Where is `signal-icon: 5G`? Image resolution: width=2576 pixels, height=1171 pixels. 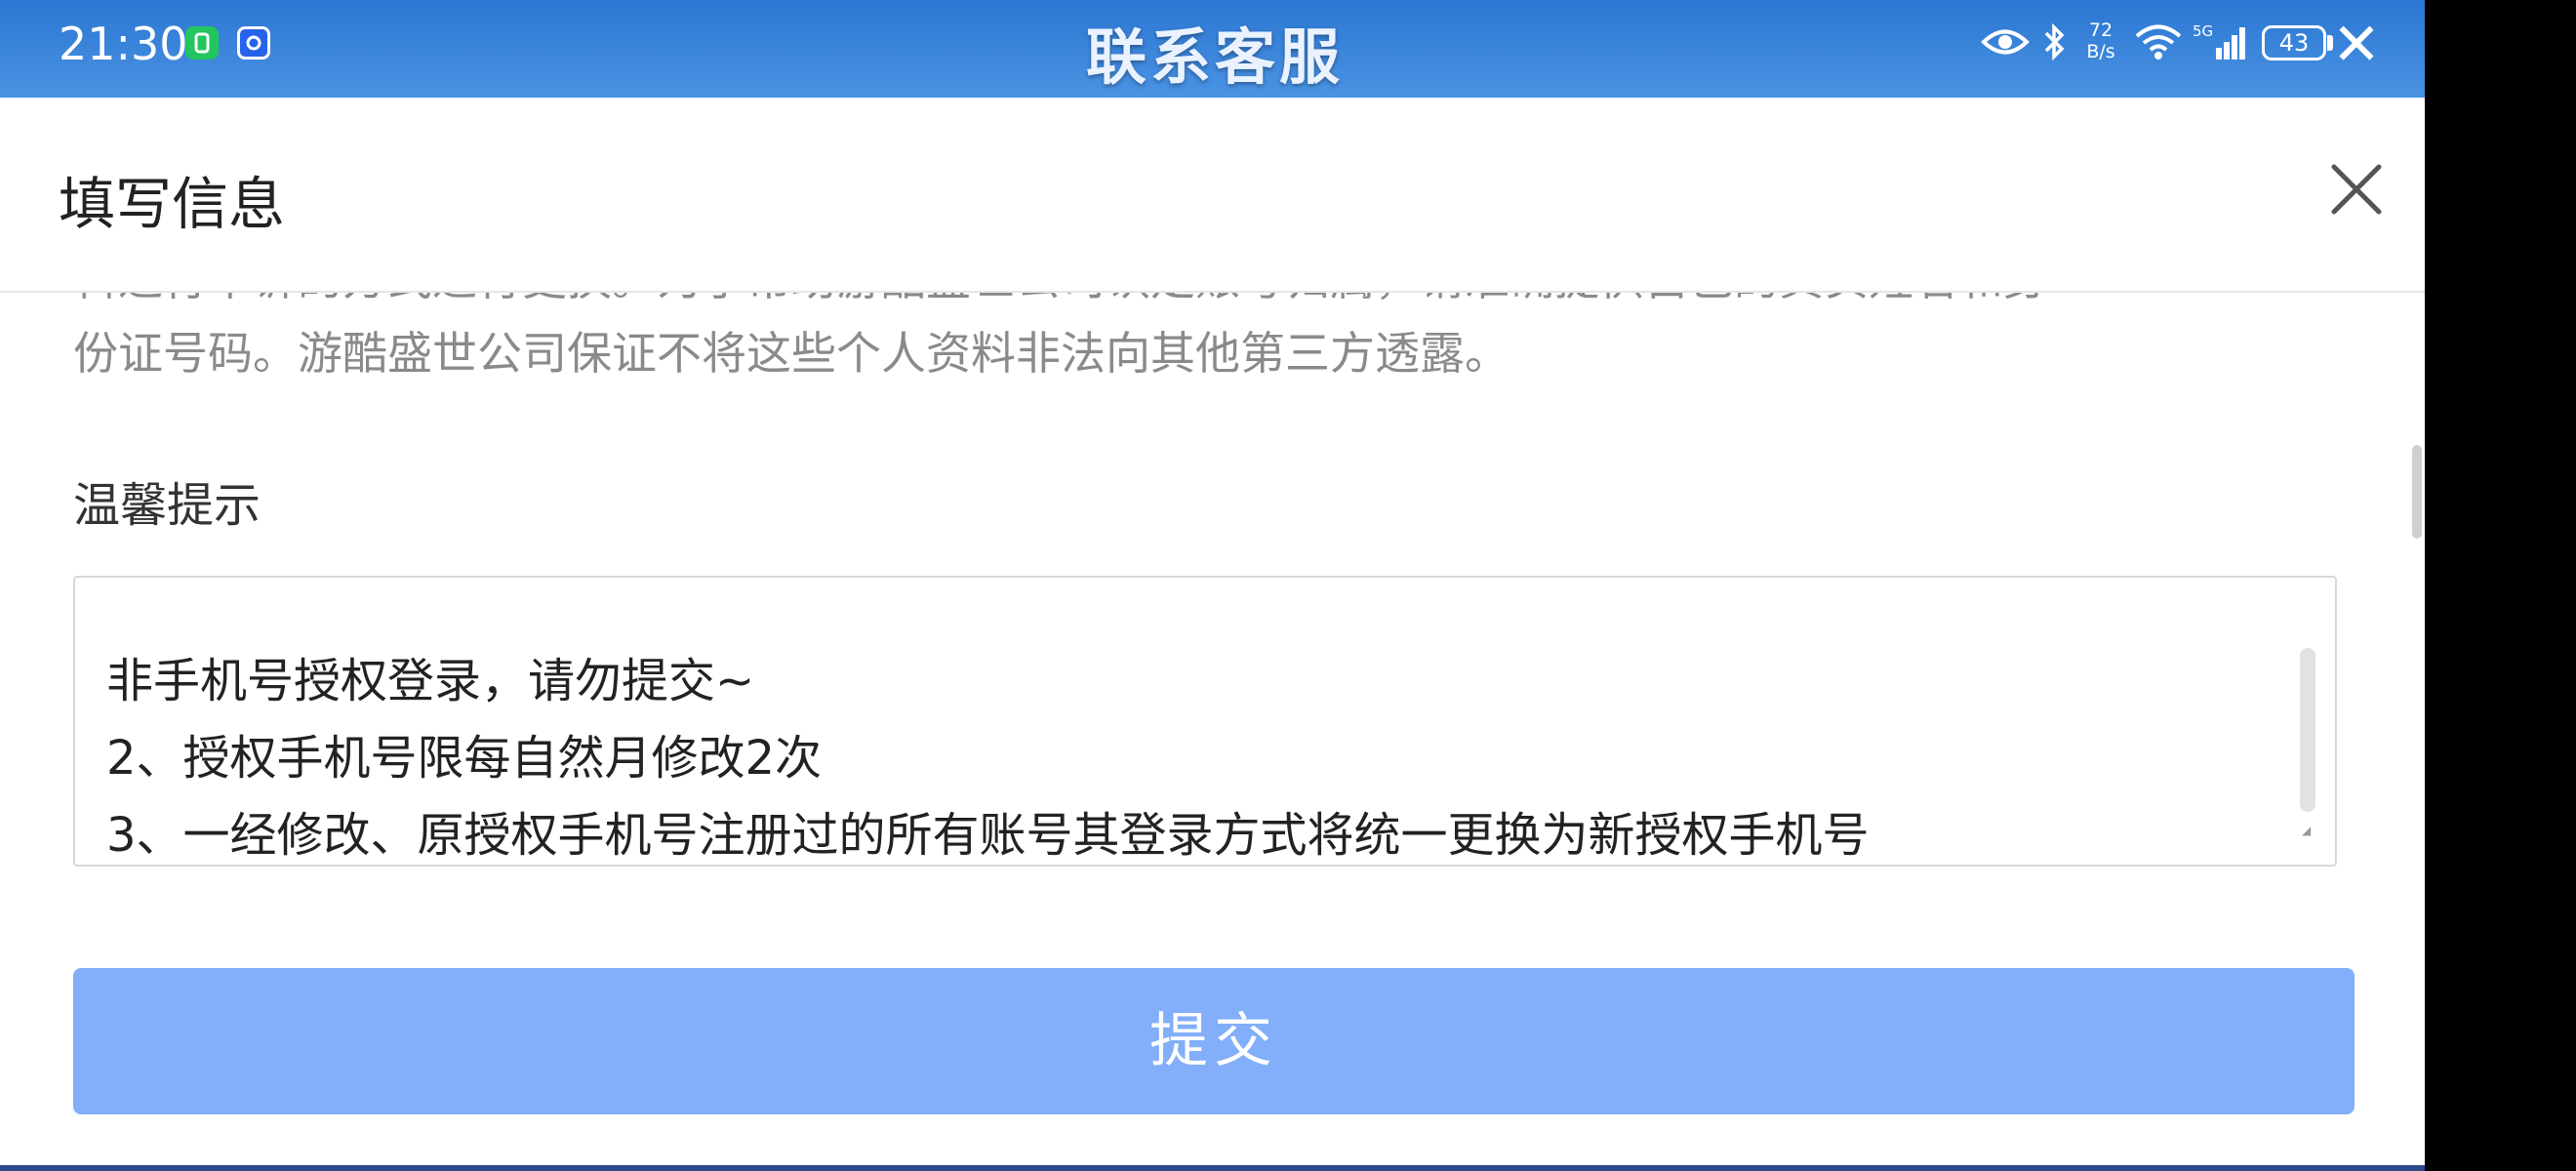
signal-icon: 5G is located at coordinates (2220, 42).